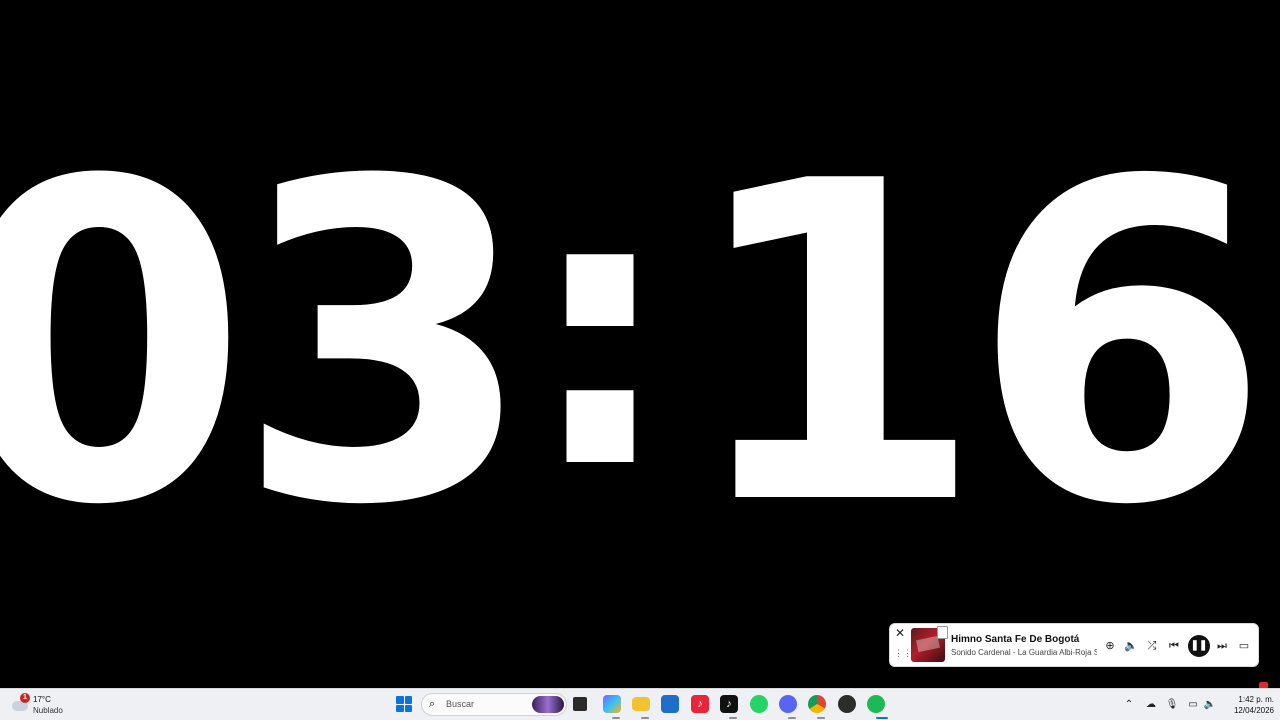  I want to click on close-icon: ✕, so click(900, 633).